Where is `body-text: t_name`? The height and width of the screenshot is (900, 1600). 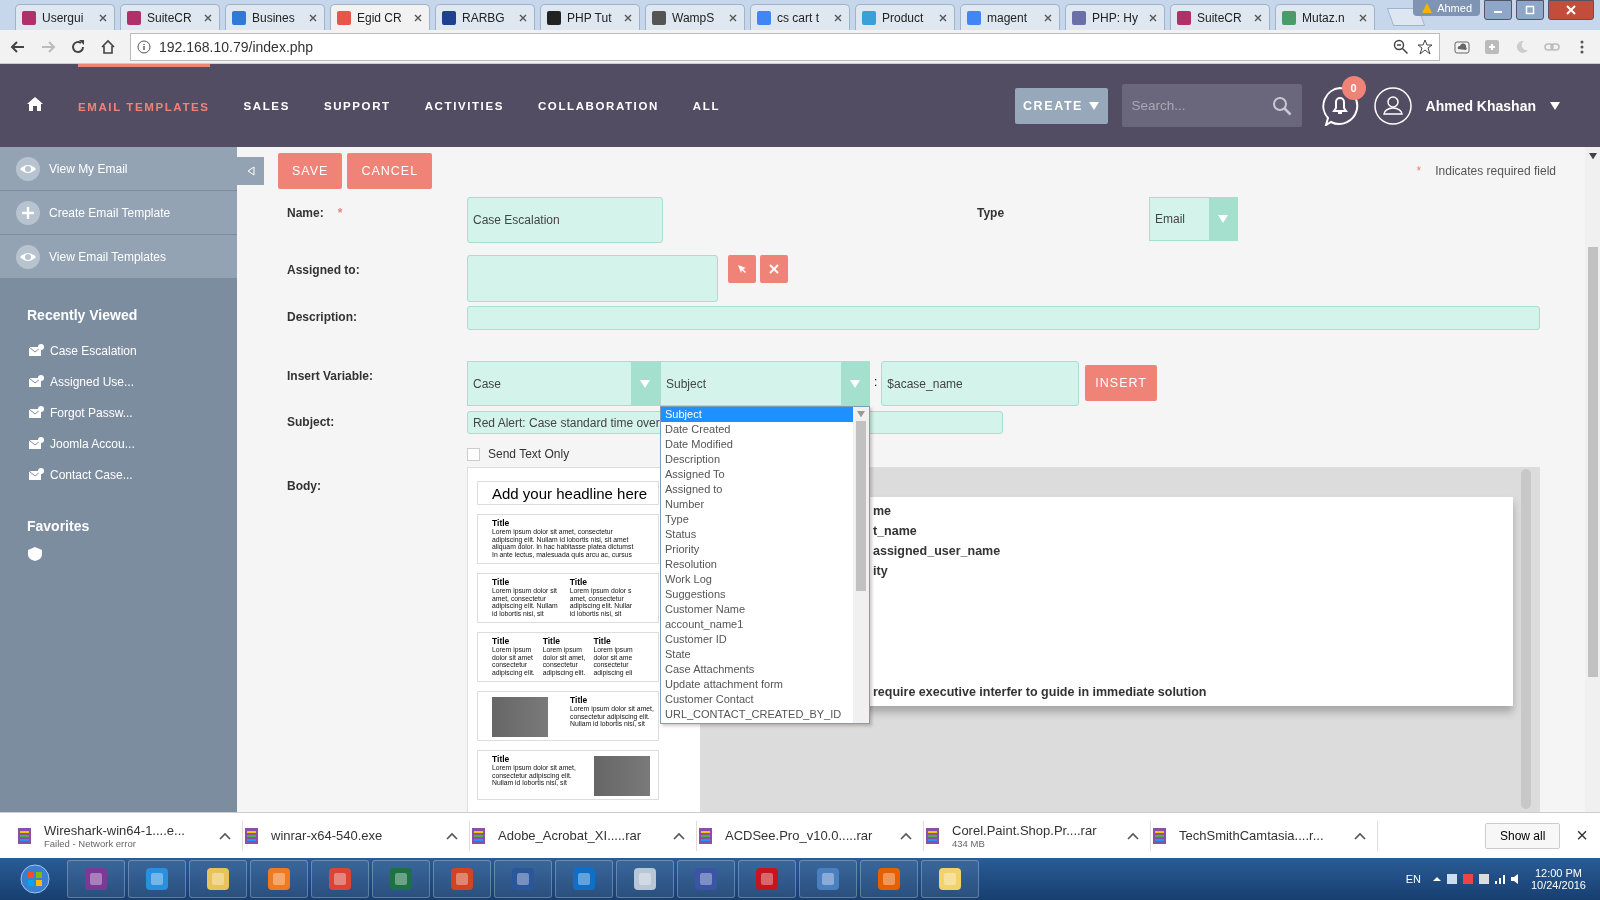
body-text: t_name is located at coordinates (895, 531).